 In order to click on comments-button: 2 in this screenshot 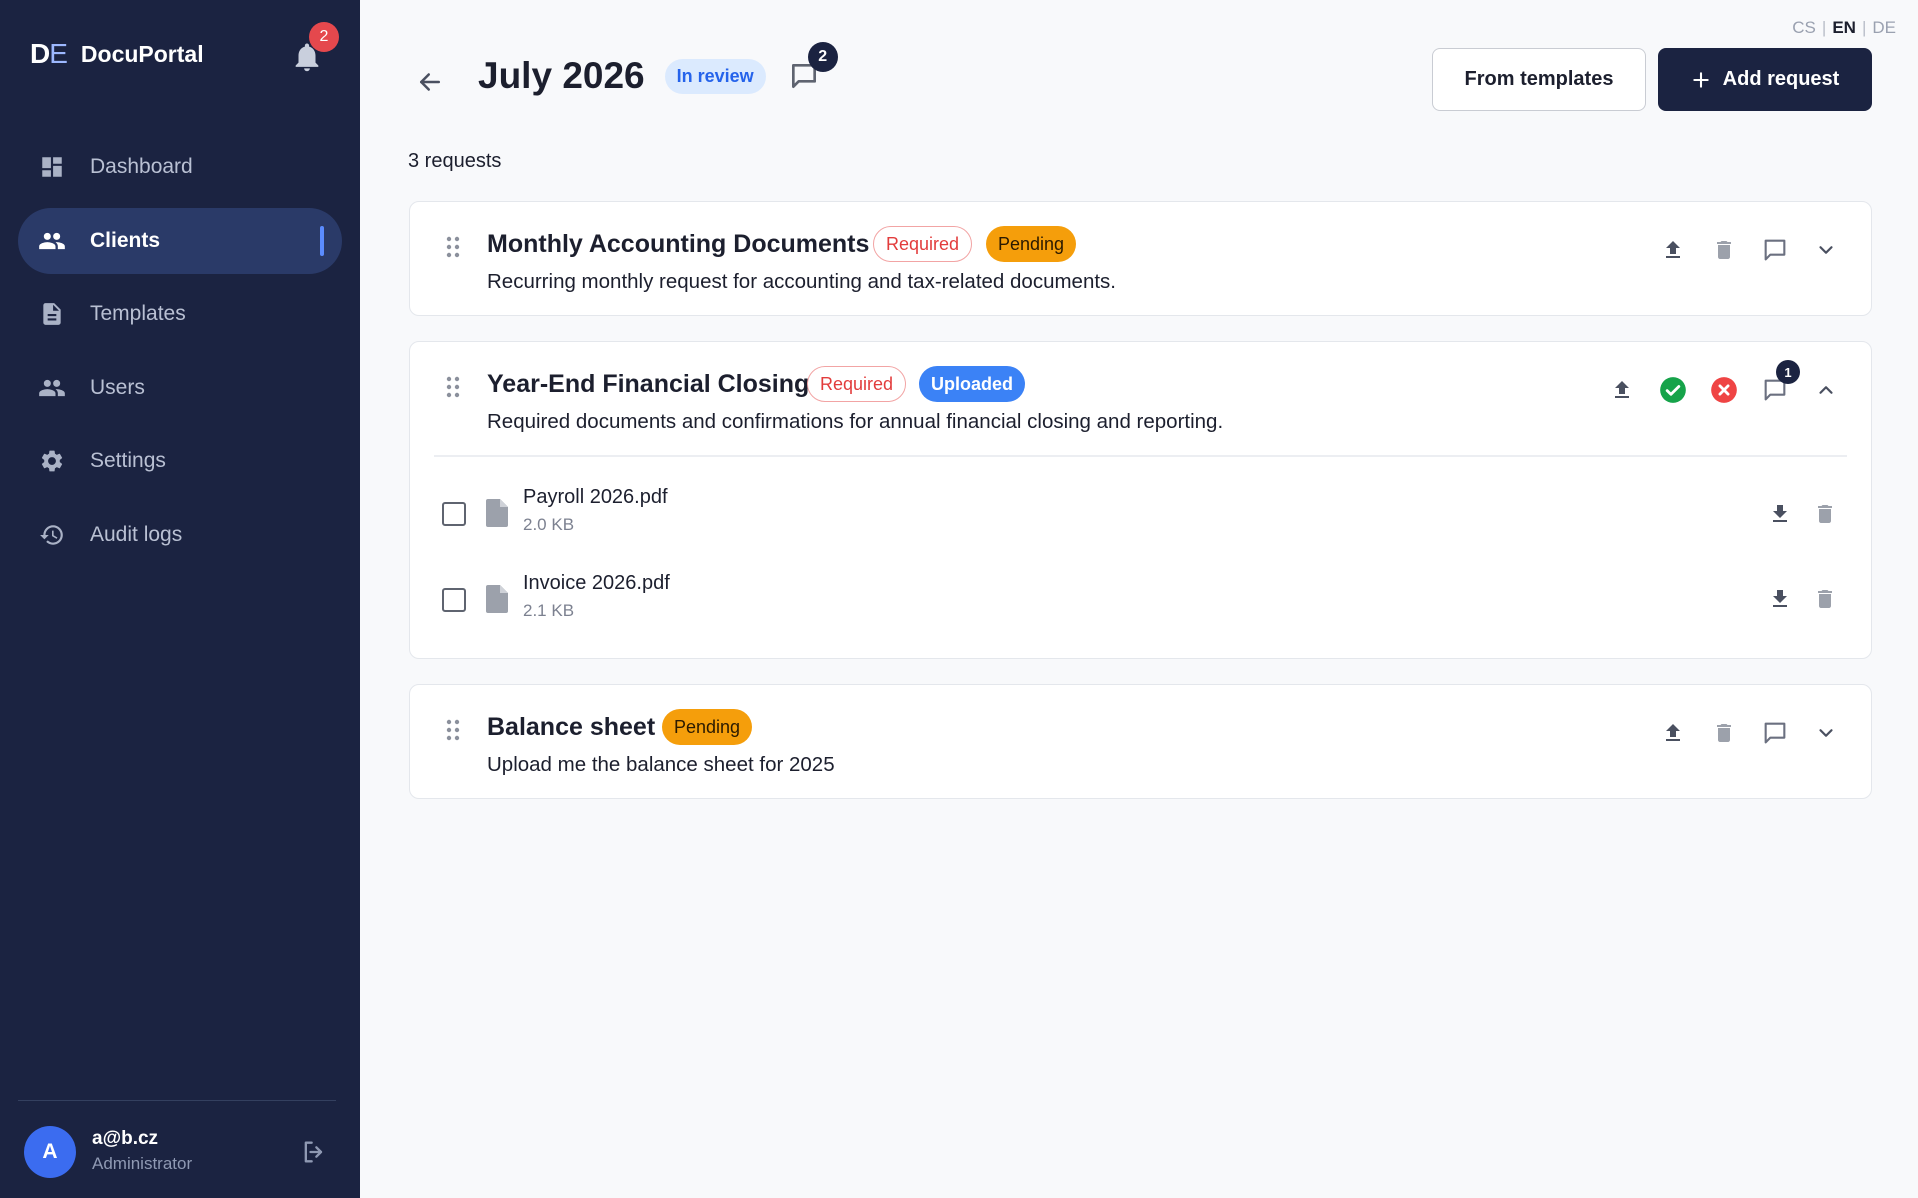, I will do `click(813, 67)`.